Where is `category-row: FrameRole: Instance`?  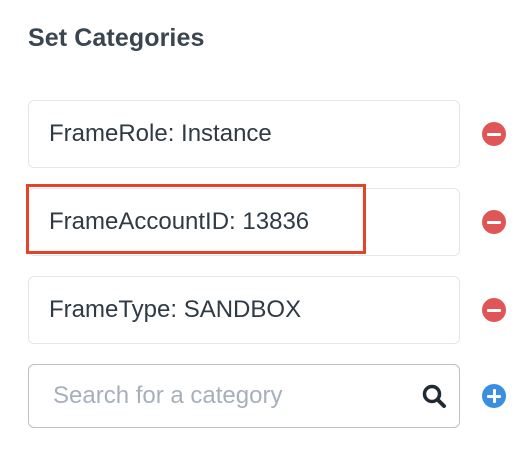 category-row: FrameRole: Instance is located at coordinates (244, 134).